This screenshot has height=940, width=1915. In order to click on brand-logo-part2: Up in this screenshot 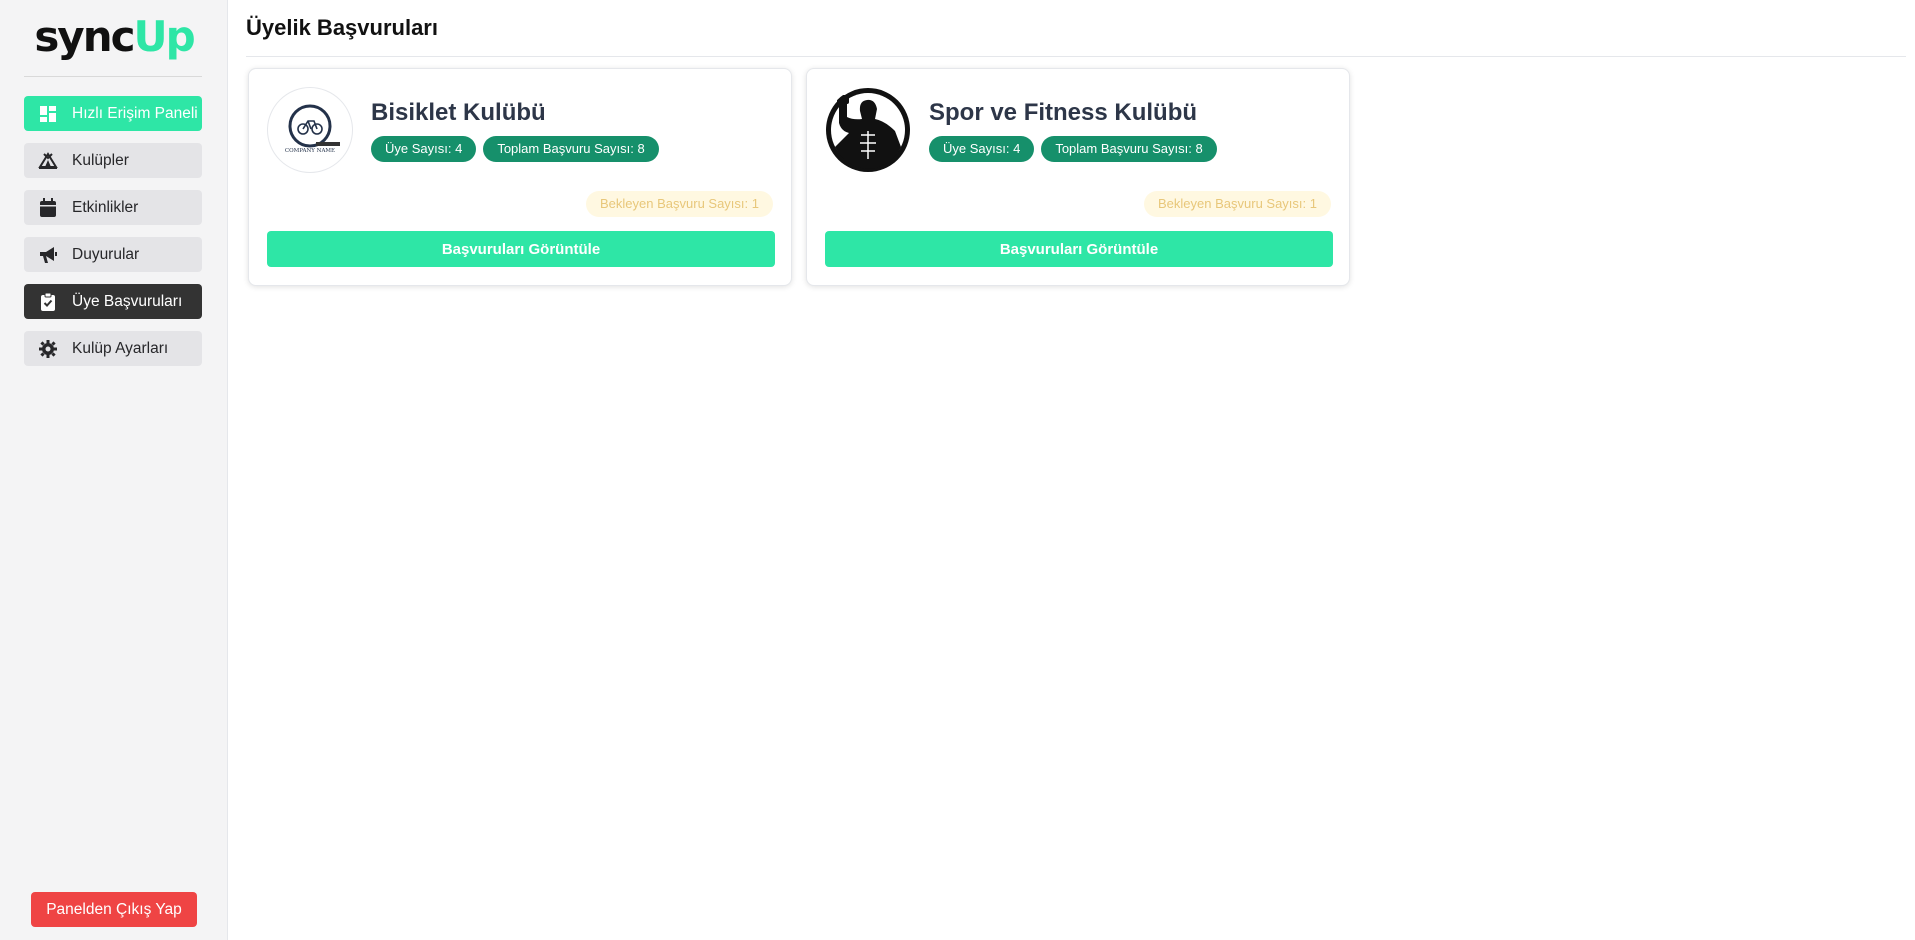, I will do `click(164, 36)`.